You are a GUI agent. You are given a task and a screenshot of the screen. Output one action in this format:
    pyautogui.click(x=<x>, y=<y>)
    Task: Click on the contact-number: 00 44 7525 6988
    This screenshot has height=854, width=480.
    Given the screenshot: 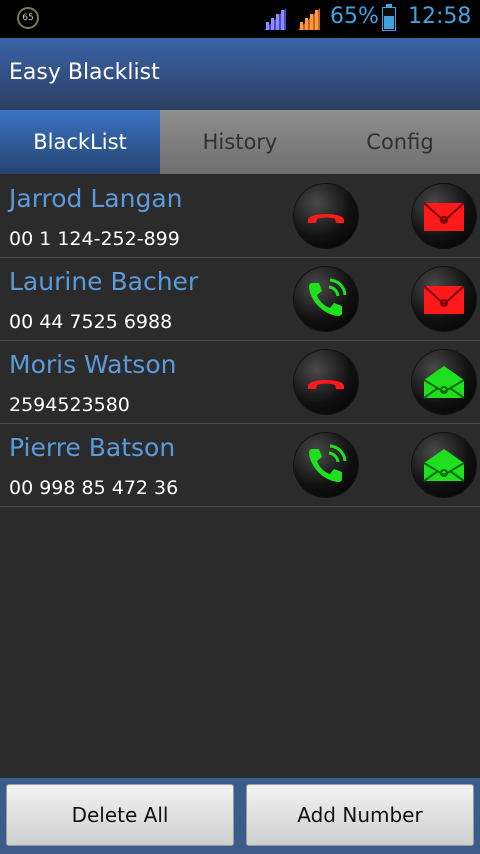 What is the action you would take?
    pyautogui.click(x=91, y=322)
    